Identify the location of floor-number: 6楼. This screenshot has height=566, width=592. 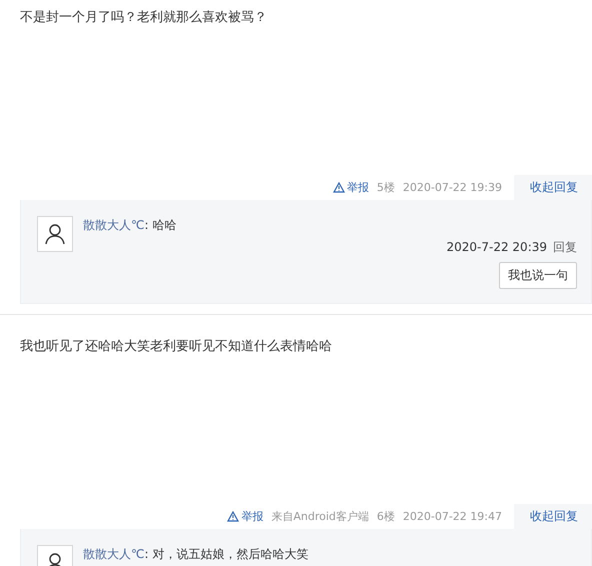
(385, 516).